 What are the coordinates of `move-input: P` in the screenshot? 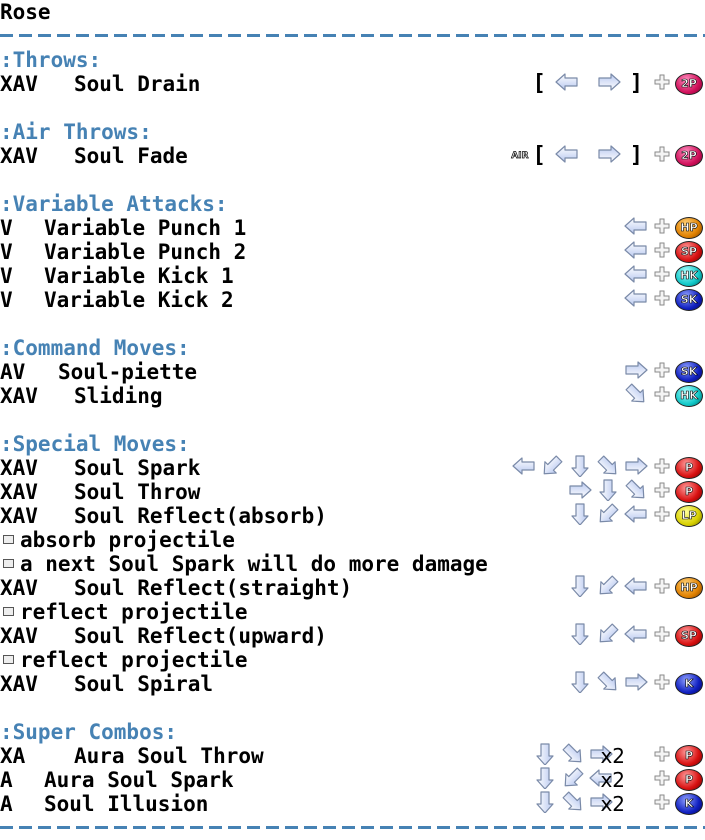 It's located at (607, 468).